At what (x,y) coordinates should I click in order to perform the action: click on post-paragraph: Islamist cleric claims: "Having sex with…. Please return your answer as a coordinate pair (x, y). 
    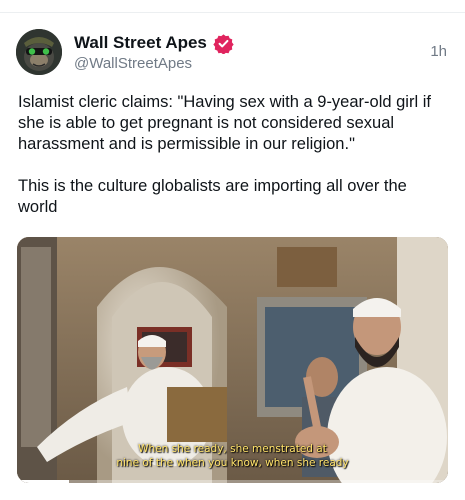
    Looking at the image, I should click on (224, 123).